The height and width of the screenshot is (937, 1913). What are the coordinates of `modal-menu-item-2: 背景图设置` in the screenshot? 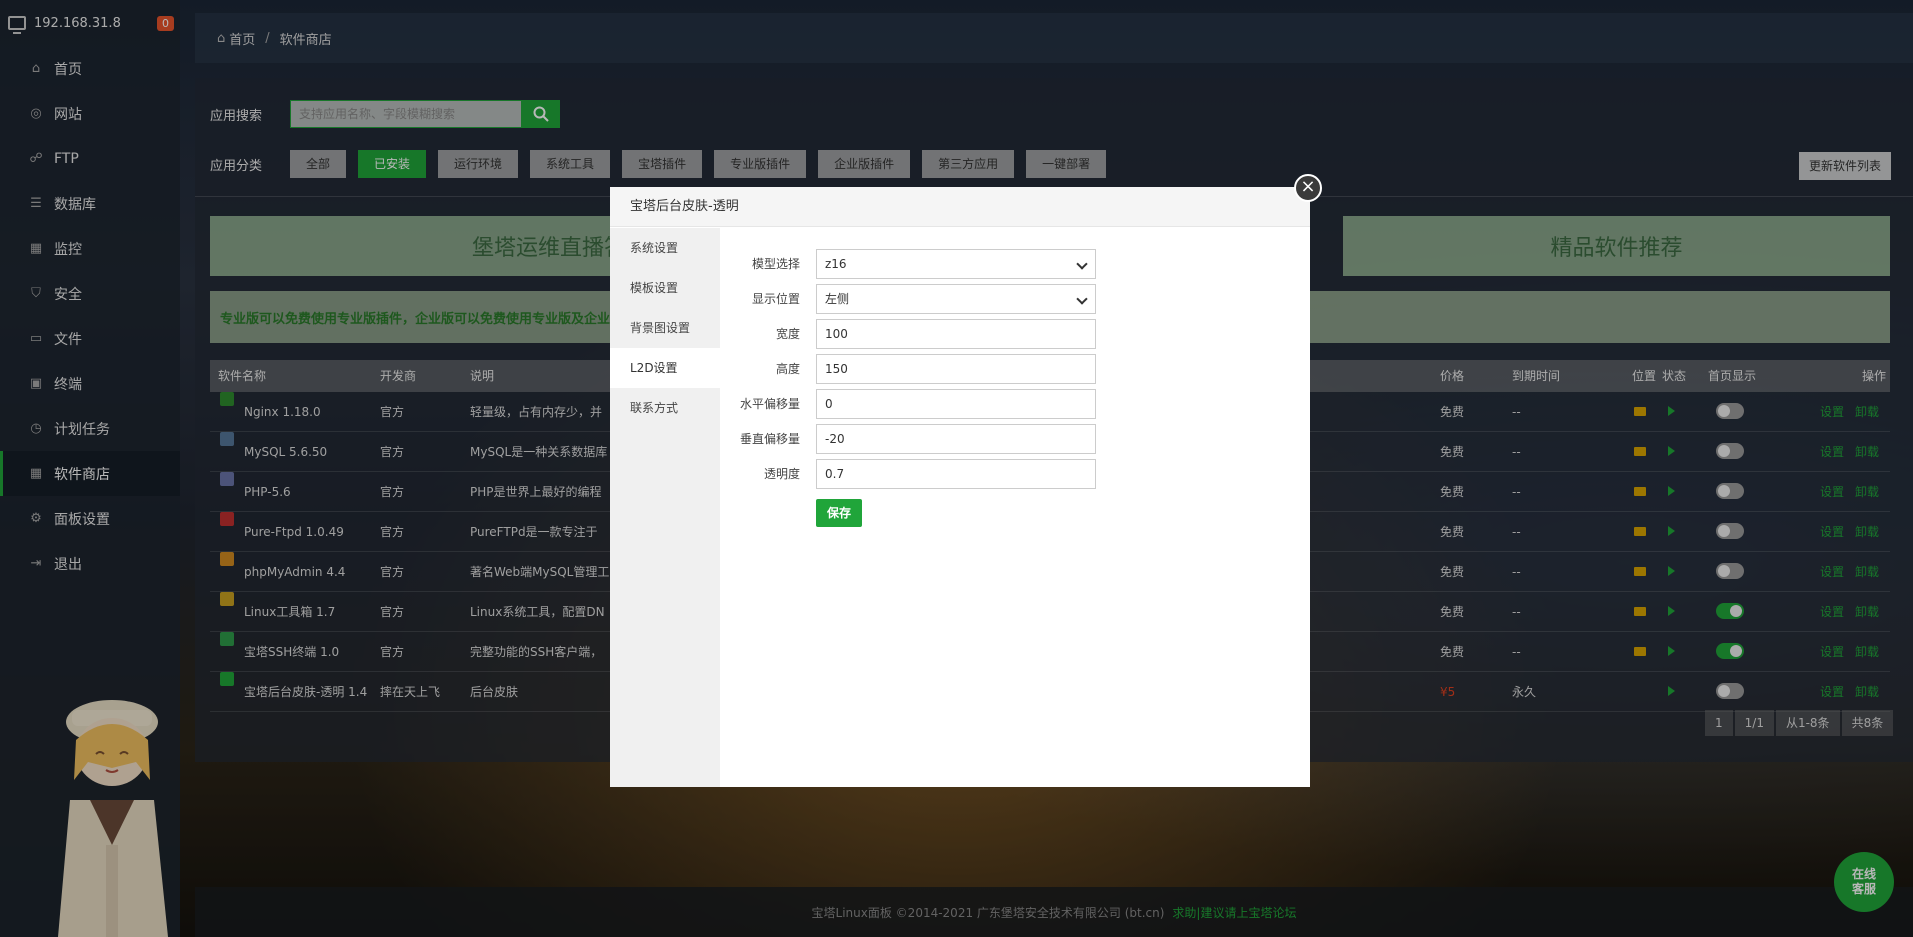 It's located at (665, 328).